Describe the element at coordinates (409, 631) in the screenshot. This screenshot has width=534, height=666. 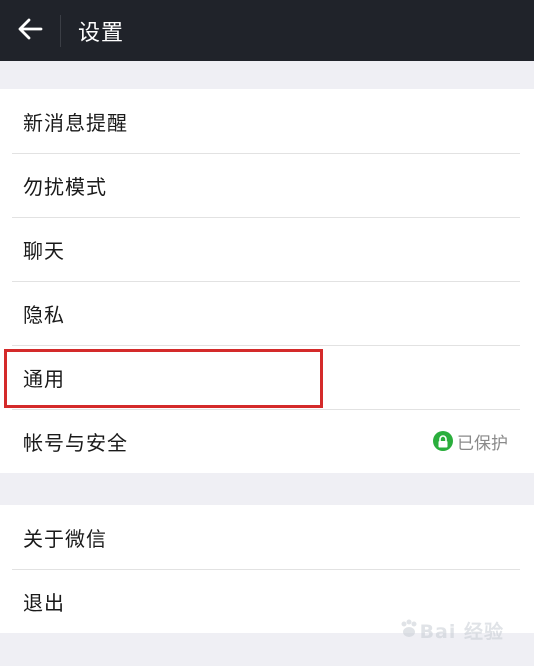
I see `paw-icon` at that location.